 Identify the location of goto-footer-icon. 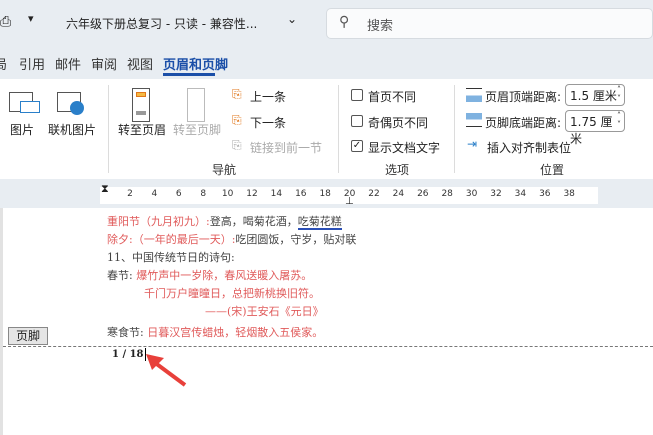
(196, 105).